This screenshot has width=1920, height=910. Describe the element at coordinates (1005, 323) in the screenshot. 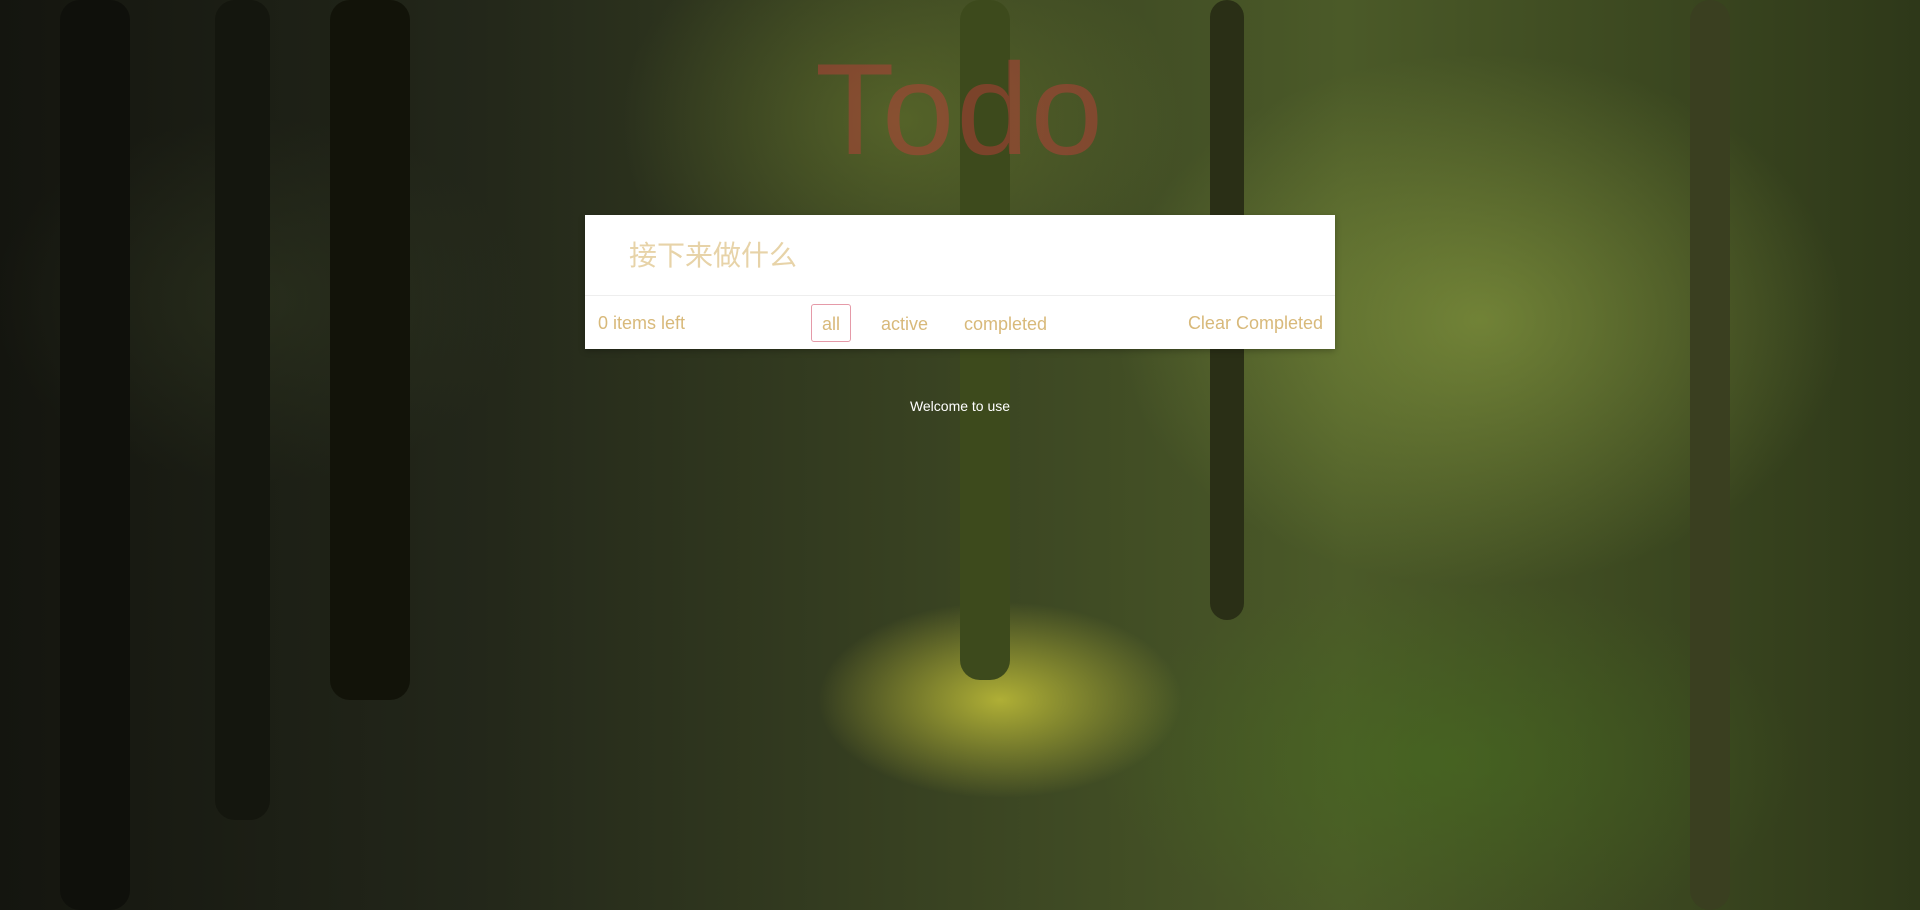

I see `filter-completed: completed` at that location.